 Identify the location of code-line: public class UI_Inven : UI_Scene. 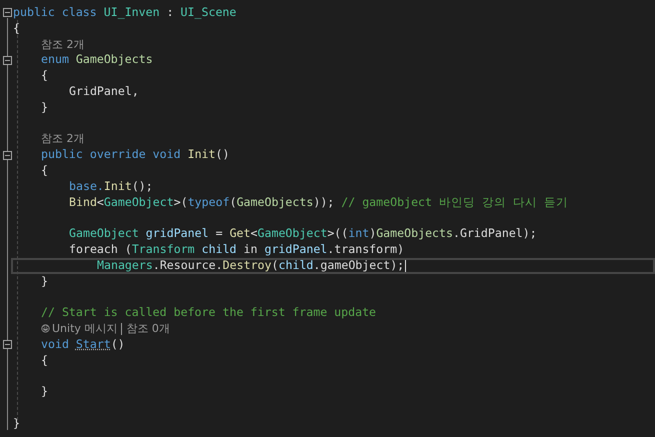
(124, 13).